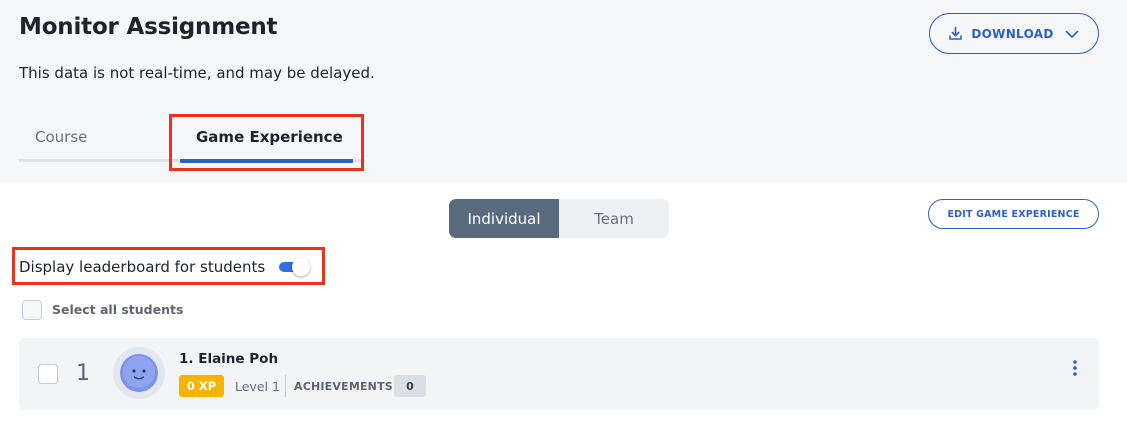  What do you see at coordinates (285, 386) in the screenshot?
I see `divider` at bounding box center [285, 386].